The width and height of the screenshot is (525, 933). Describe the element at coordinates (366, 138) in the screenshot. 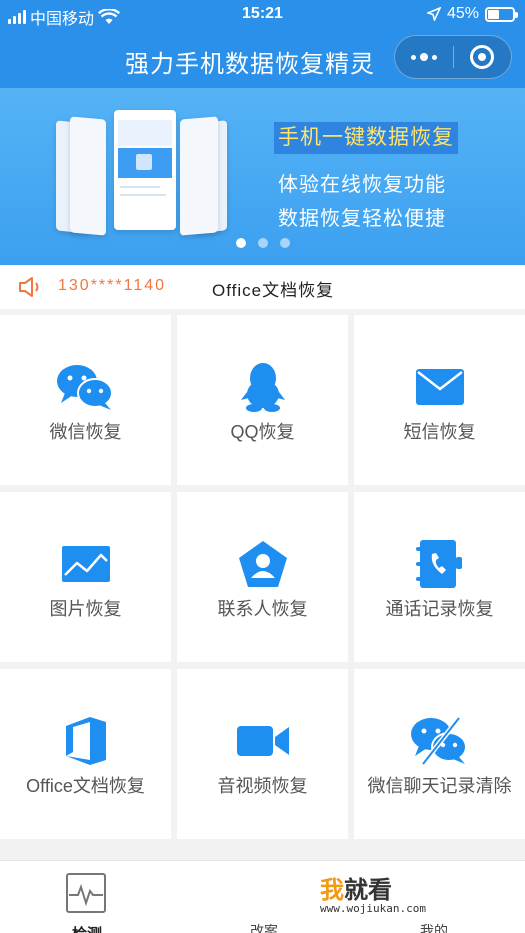

I see `banner-highlight: 手机一键数据恢复` at that location.